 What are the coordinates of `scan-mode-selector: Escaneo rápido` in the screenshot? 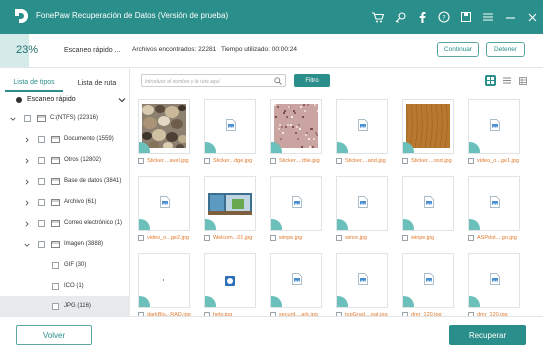 It's located at (46, 99).